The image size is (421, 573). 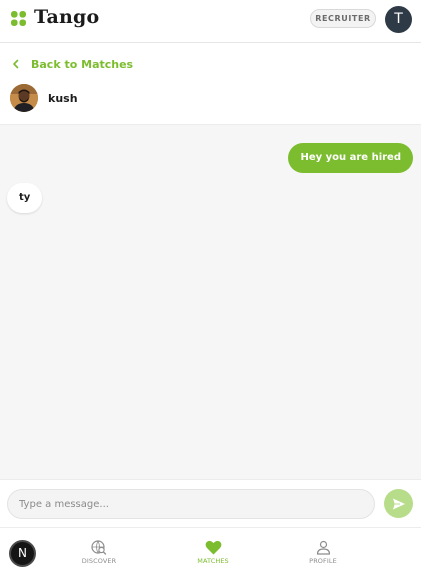 I want to click on person-icon, so click(x=323, y=547).